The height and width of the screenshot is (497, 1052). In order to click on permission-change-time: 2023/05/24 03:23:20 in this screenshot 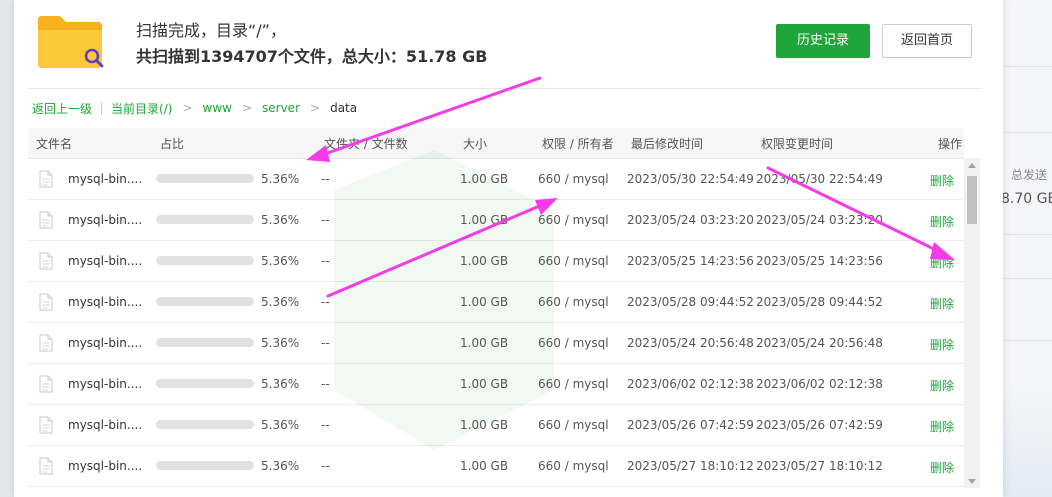, I will do `click(819, 220)`.